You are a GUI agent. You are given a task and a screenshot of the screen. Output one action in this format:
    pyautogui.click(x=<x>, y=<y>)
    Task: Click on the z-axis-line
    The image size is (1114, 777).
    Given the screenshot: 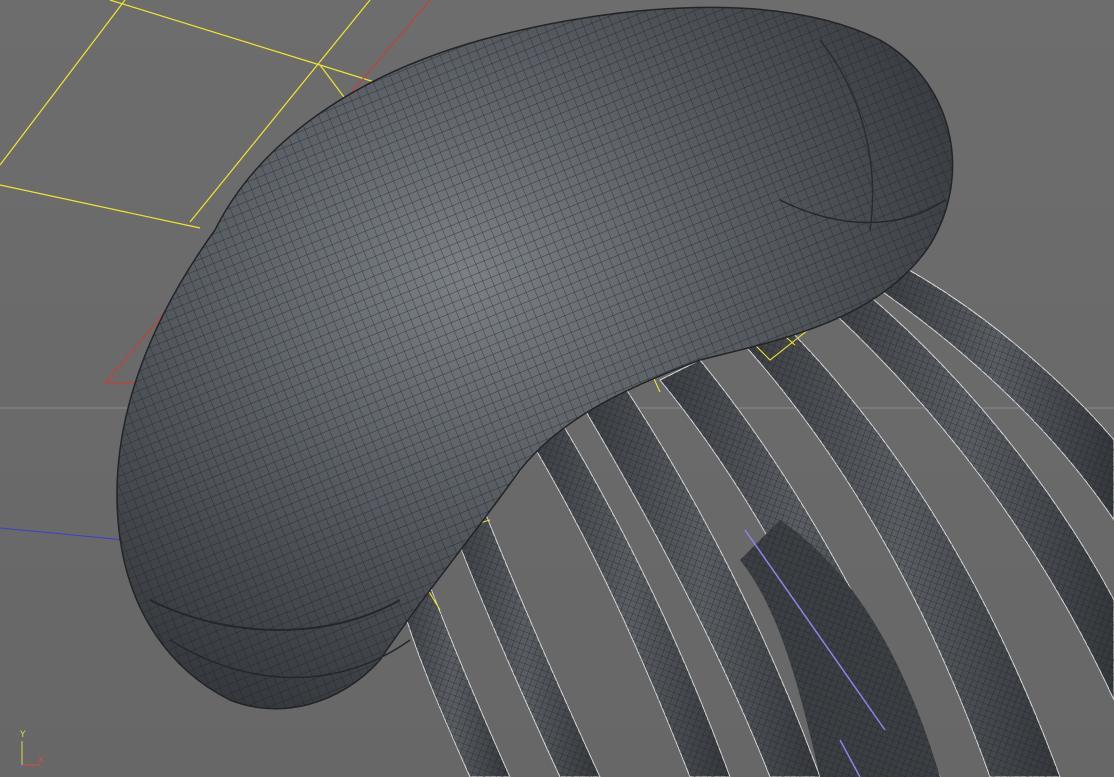 What is the action you would take?
    pyautogui.click(x=63, y=534)
    